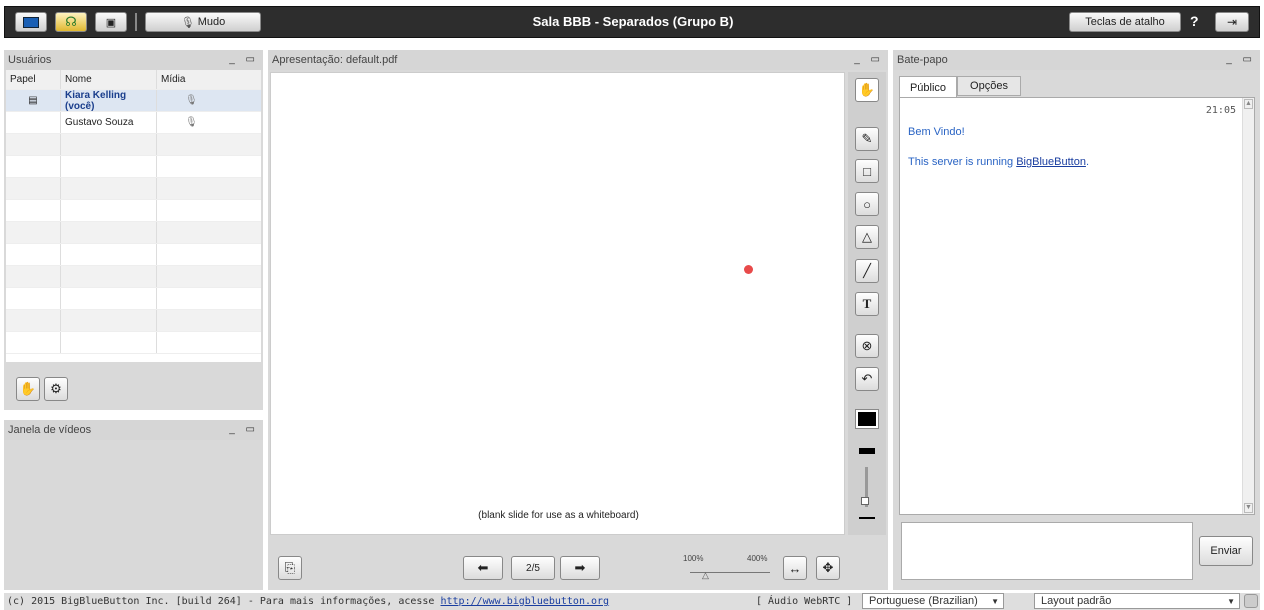  What do you see at coordinates (209, 79) in the screenshot?
I see `col-media: Mídia` at bounding box center [209, 79].